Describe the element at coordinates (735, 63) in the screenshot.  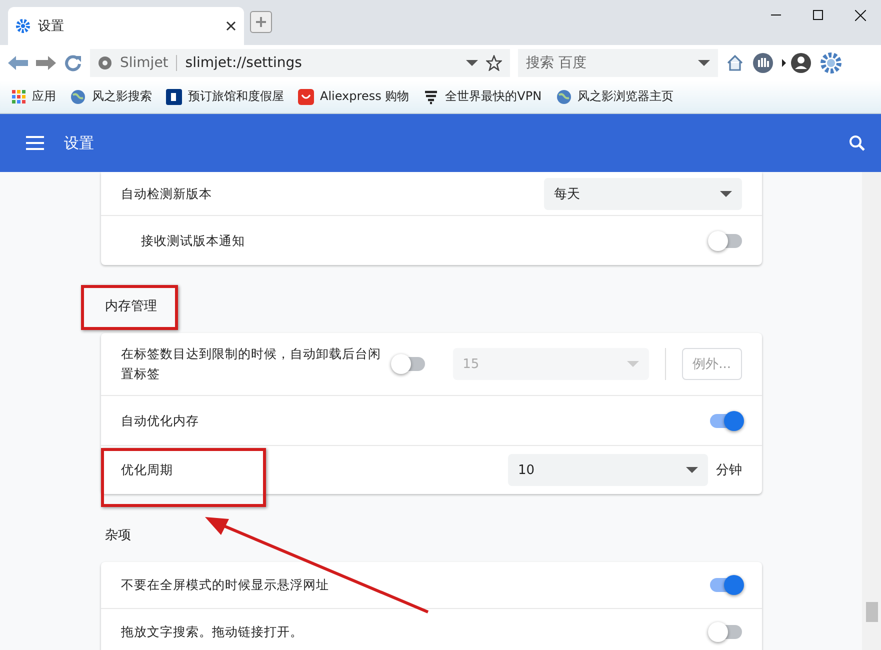
I see `home-icon` at that location.